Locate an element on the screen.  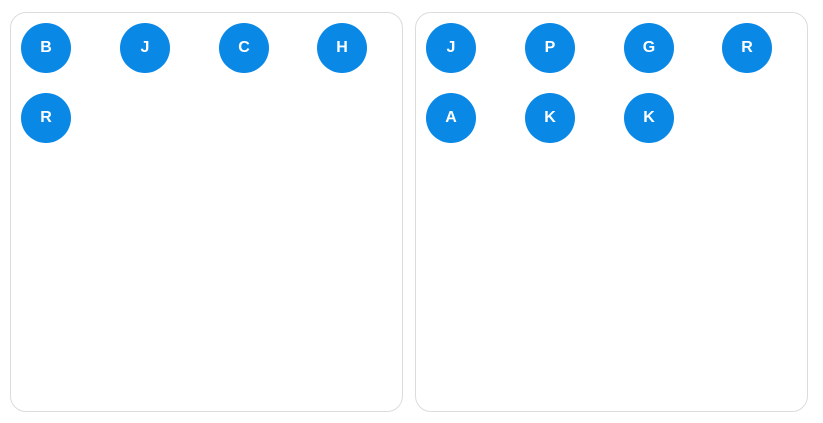
avatar: H is located at coordinates (342, 48).